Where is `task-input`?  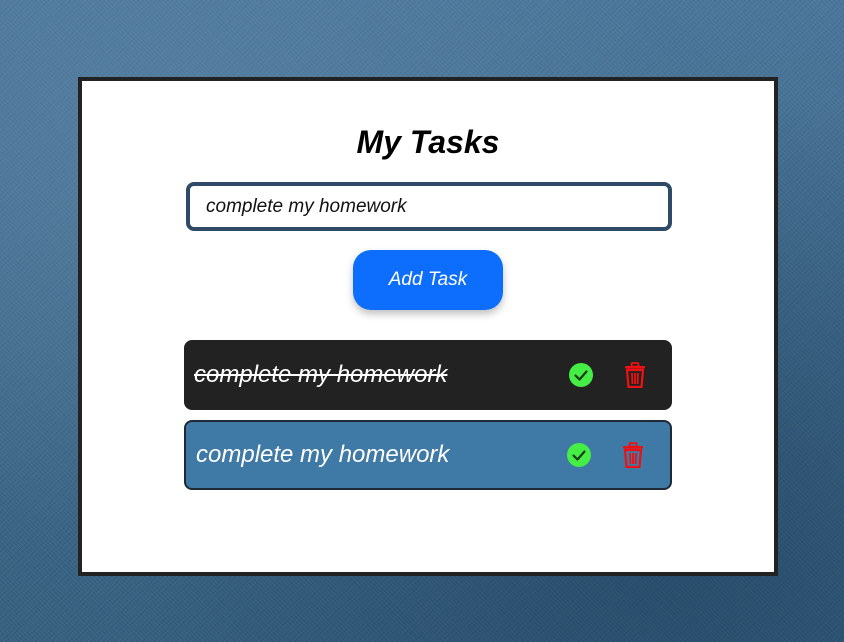
task-input is located at coordinates (429, 206).